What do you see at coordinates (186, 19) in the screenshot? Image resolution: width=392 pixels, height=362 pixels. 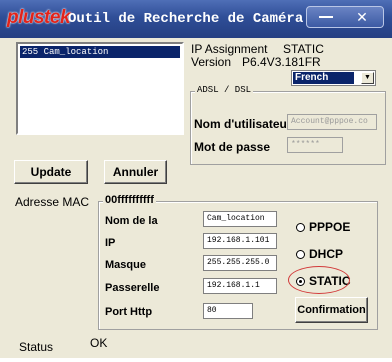 I see `window-title: Outil de Recherche de Caméra` at bounding box center [186, 19].